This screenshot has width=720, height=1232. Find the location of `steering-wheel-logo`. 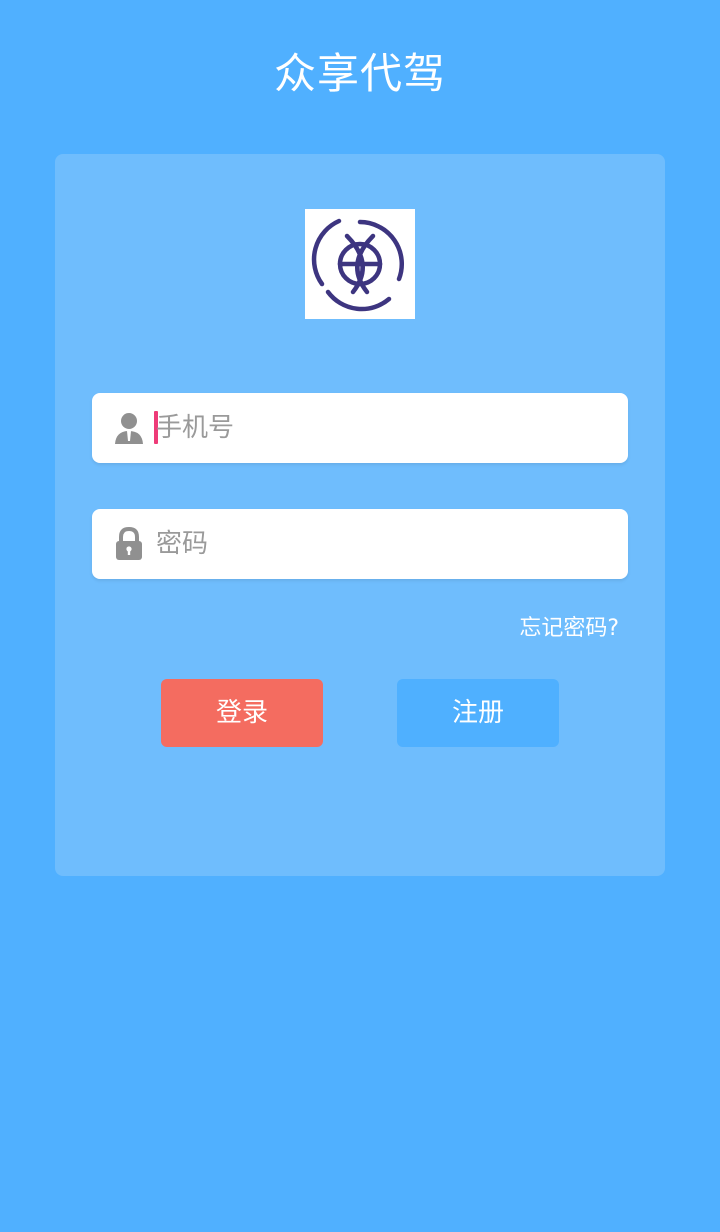

steering-wheel-logo is located at coordinates (360, 264).